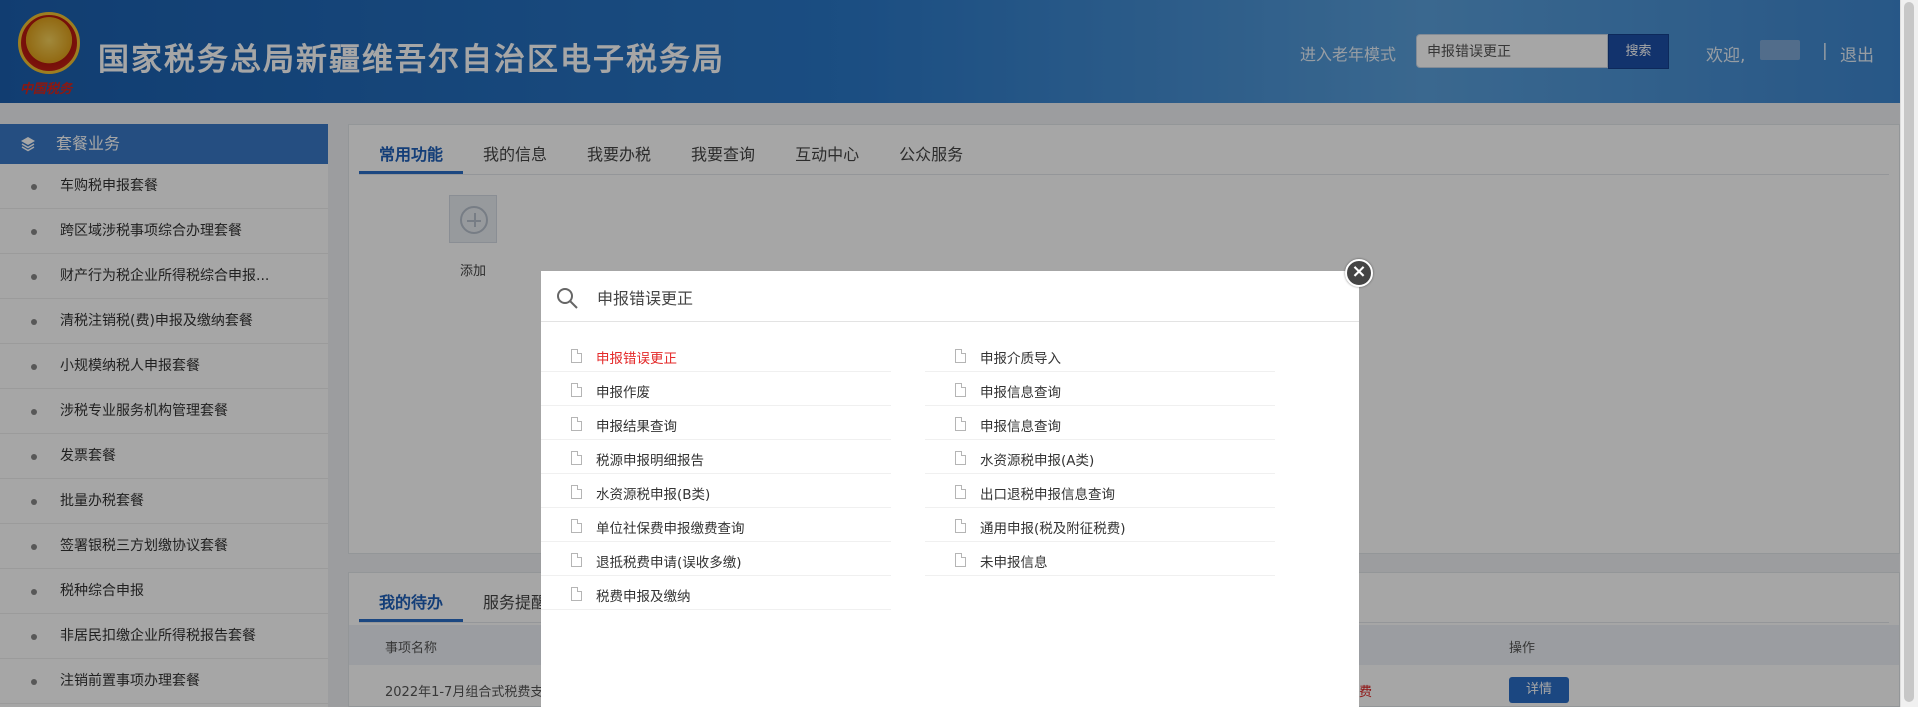 Image resolution: width=1918 pixels, height=707 pixels. I want to click on result-item: 通用申报(税及附征税费), so click(1100, 525).